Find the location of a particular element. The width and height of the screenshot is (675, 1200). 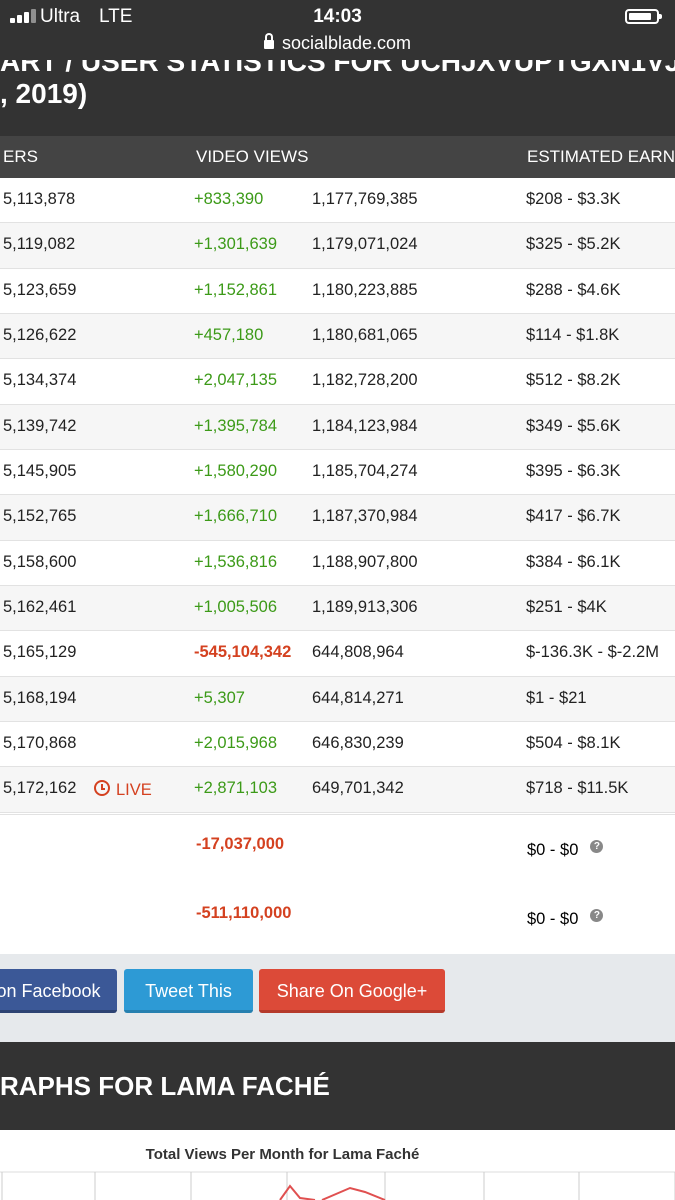

status-bar: Ultra LTE 14:03 socialblade.com is located at coordinates (337, 30).